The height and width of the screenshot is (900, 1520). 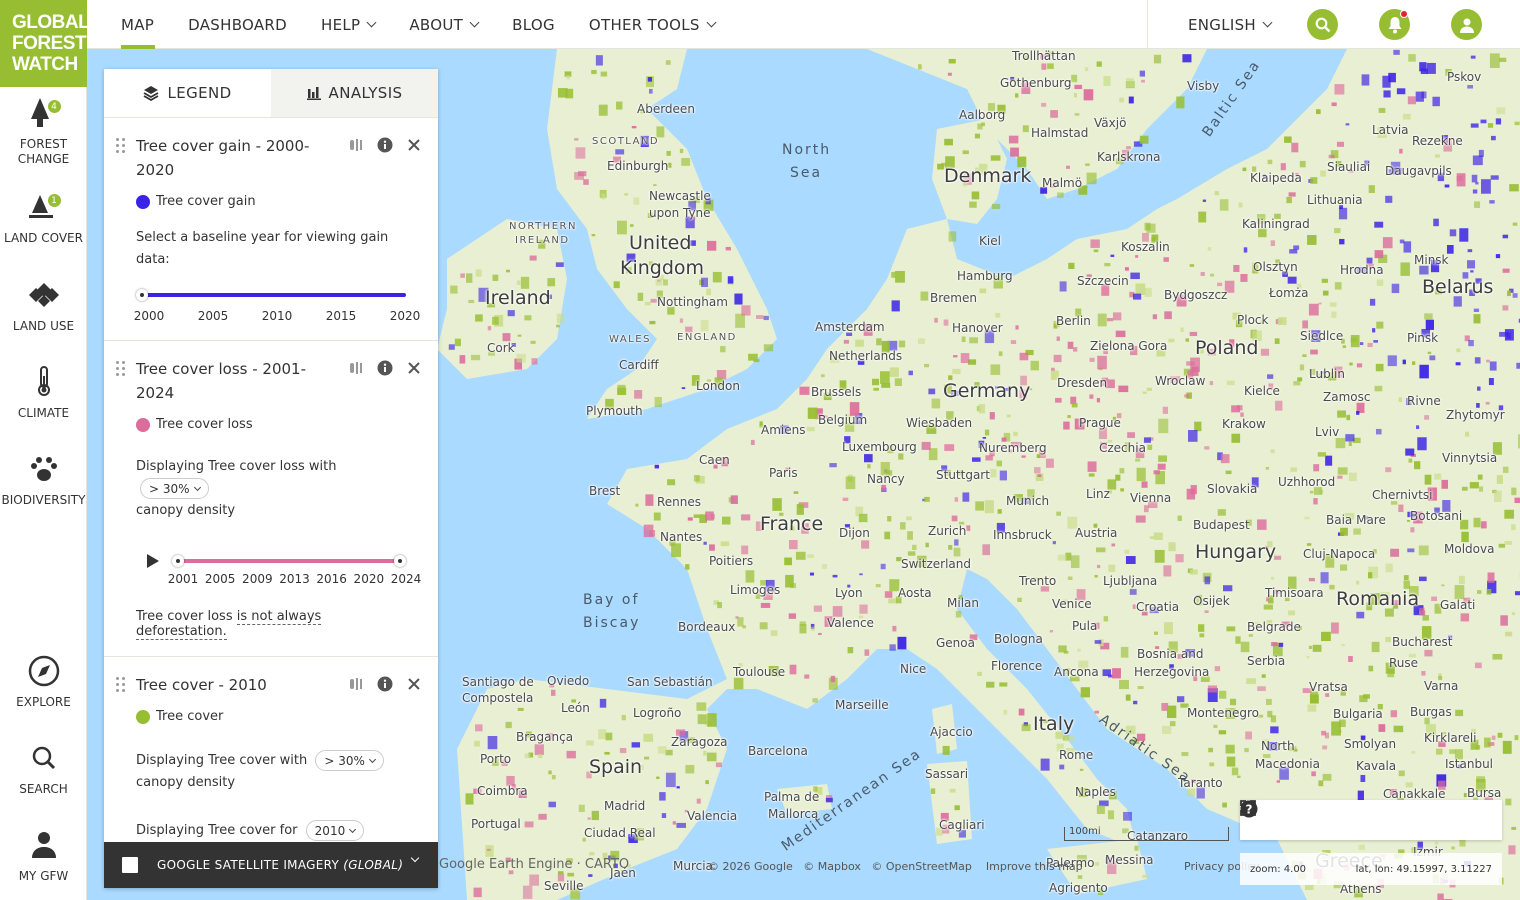 What do you see at coordinates (43, 681) in the screenshot?
I see `sidebar-item-explore: EXPLORE` at bounding box center [43, 681].